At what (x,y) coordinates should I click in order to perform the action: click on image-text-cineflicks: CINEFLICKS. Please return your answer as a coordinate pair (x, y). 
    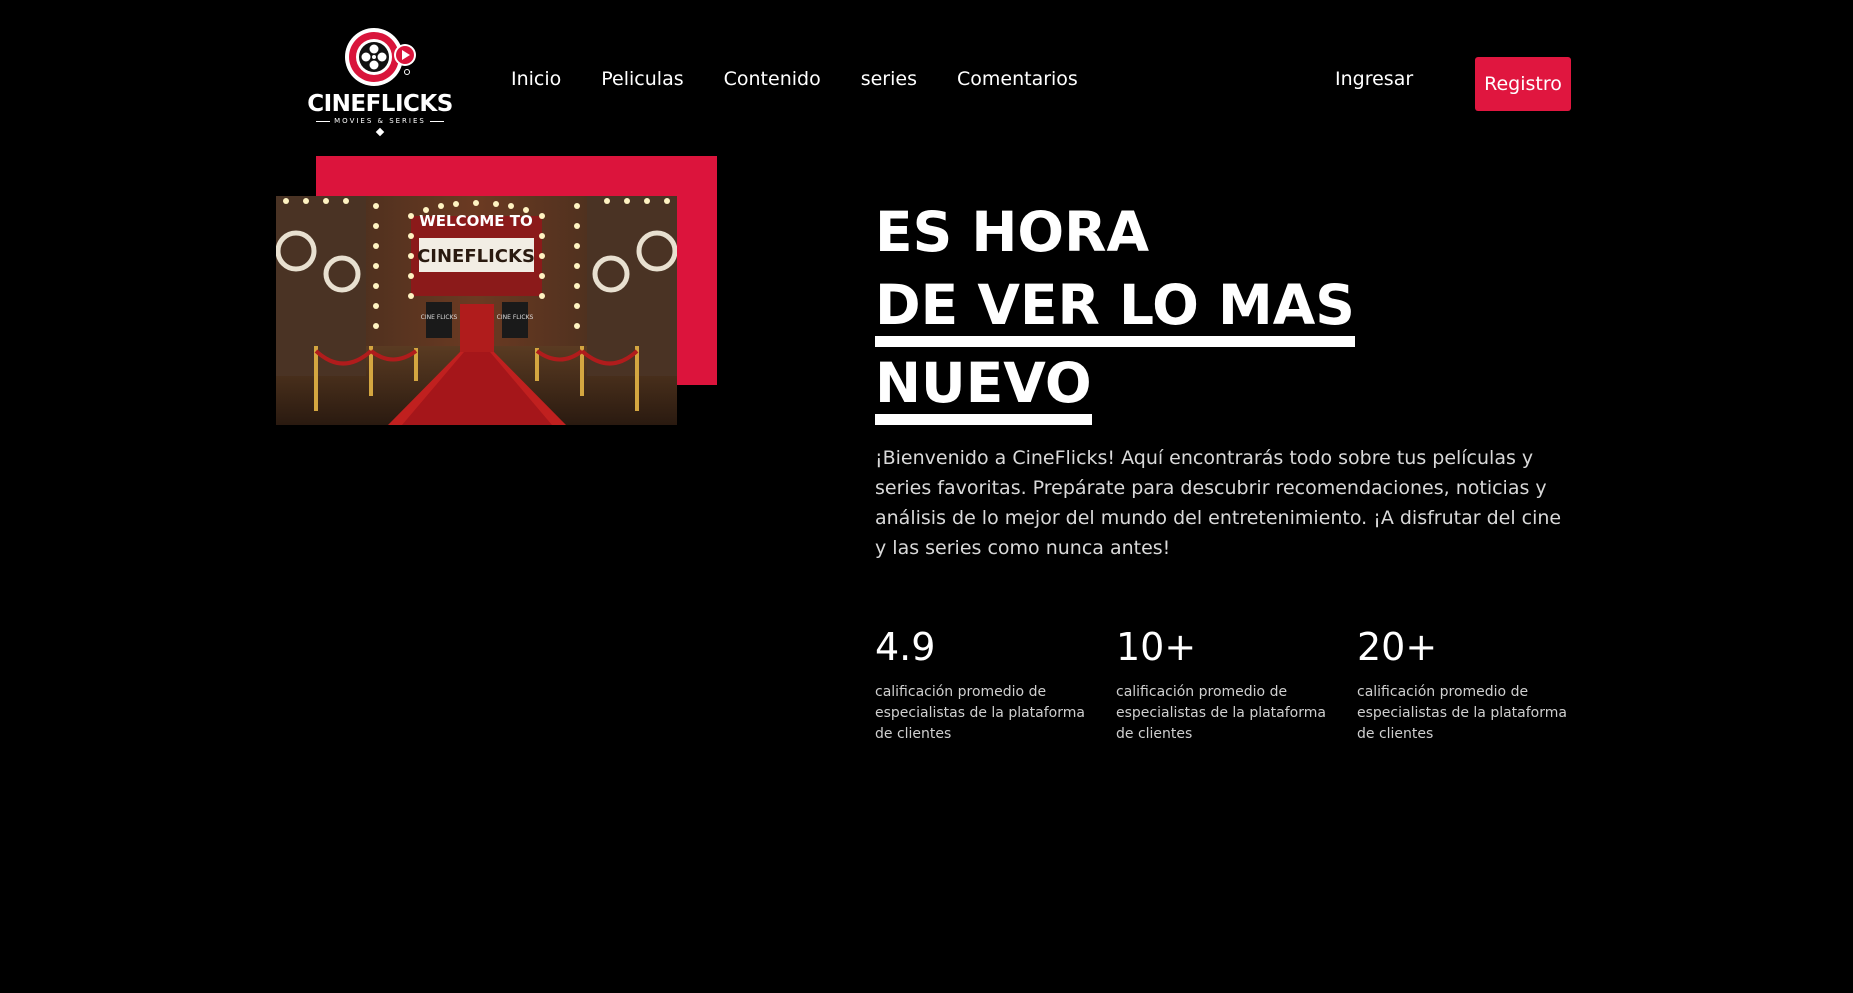
    Looking at the image, I should click on (476, 256).